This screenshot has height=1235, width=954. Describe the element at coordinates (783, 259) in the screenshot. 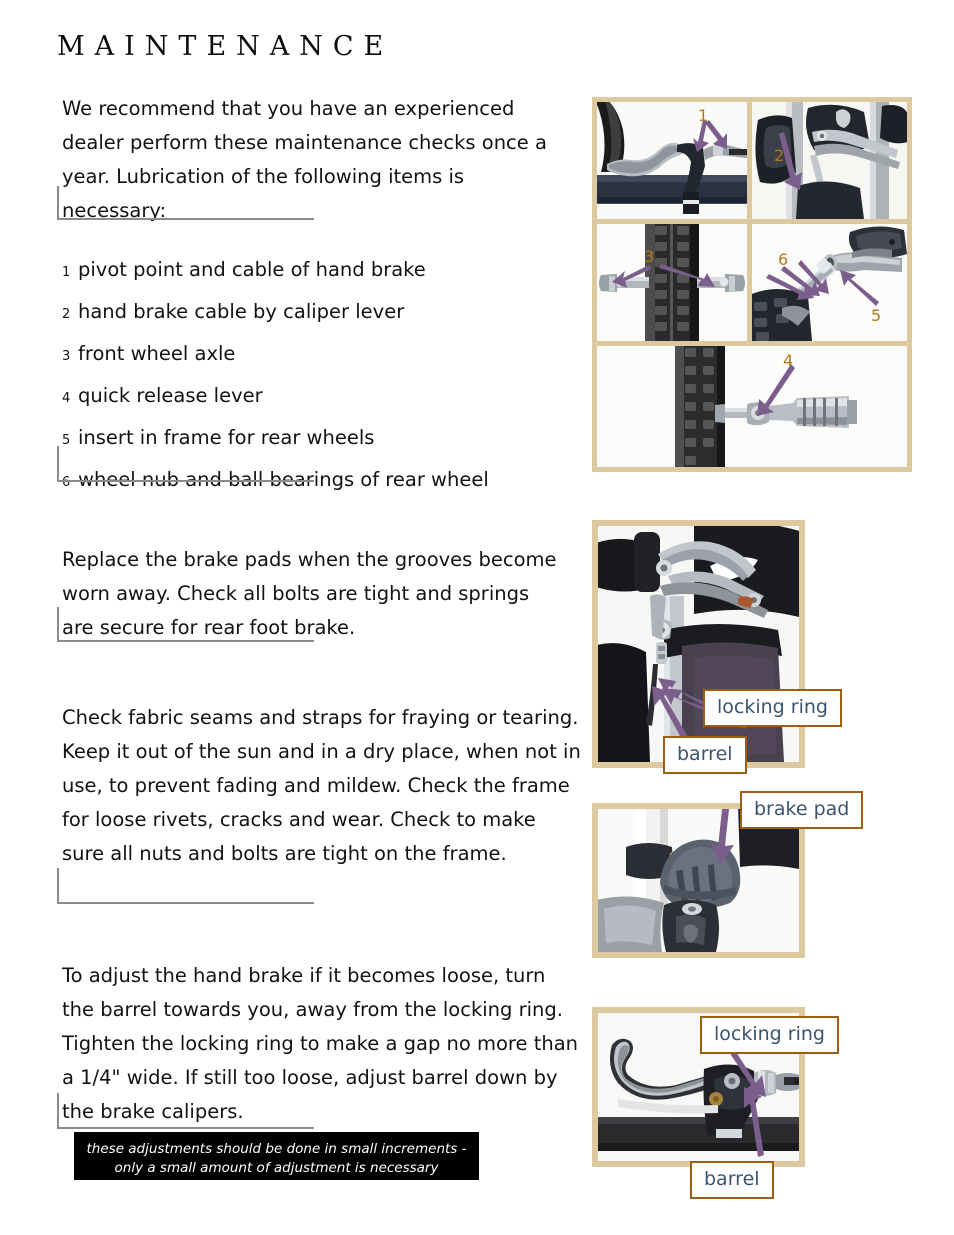

I see `photo-number-6: 6` at that location.